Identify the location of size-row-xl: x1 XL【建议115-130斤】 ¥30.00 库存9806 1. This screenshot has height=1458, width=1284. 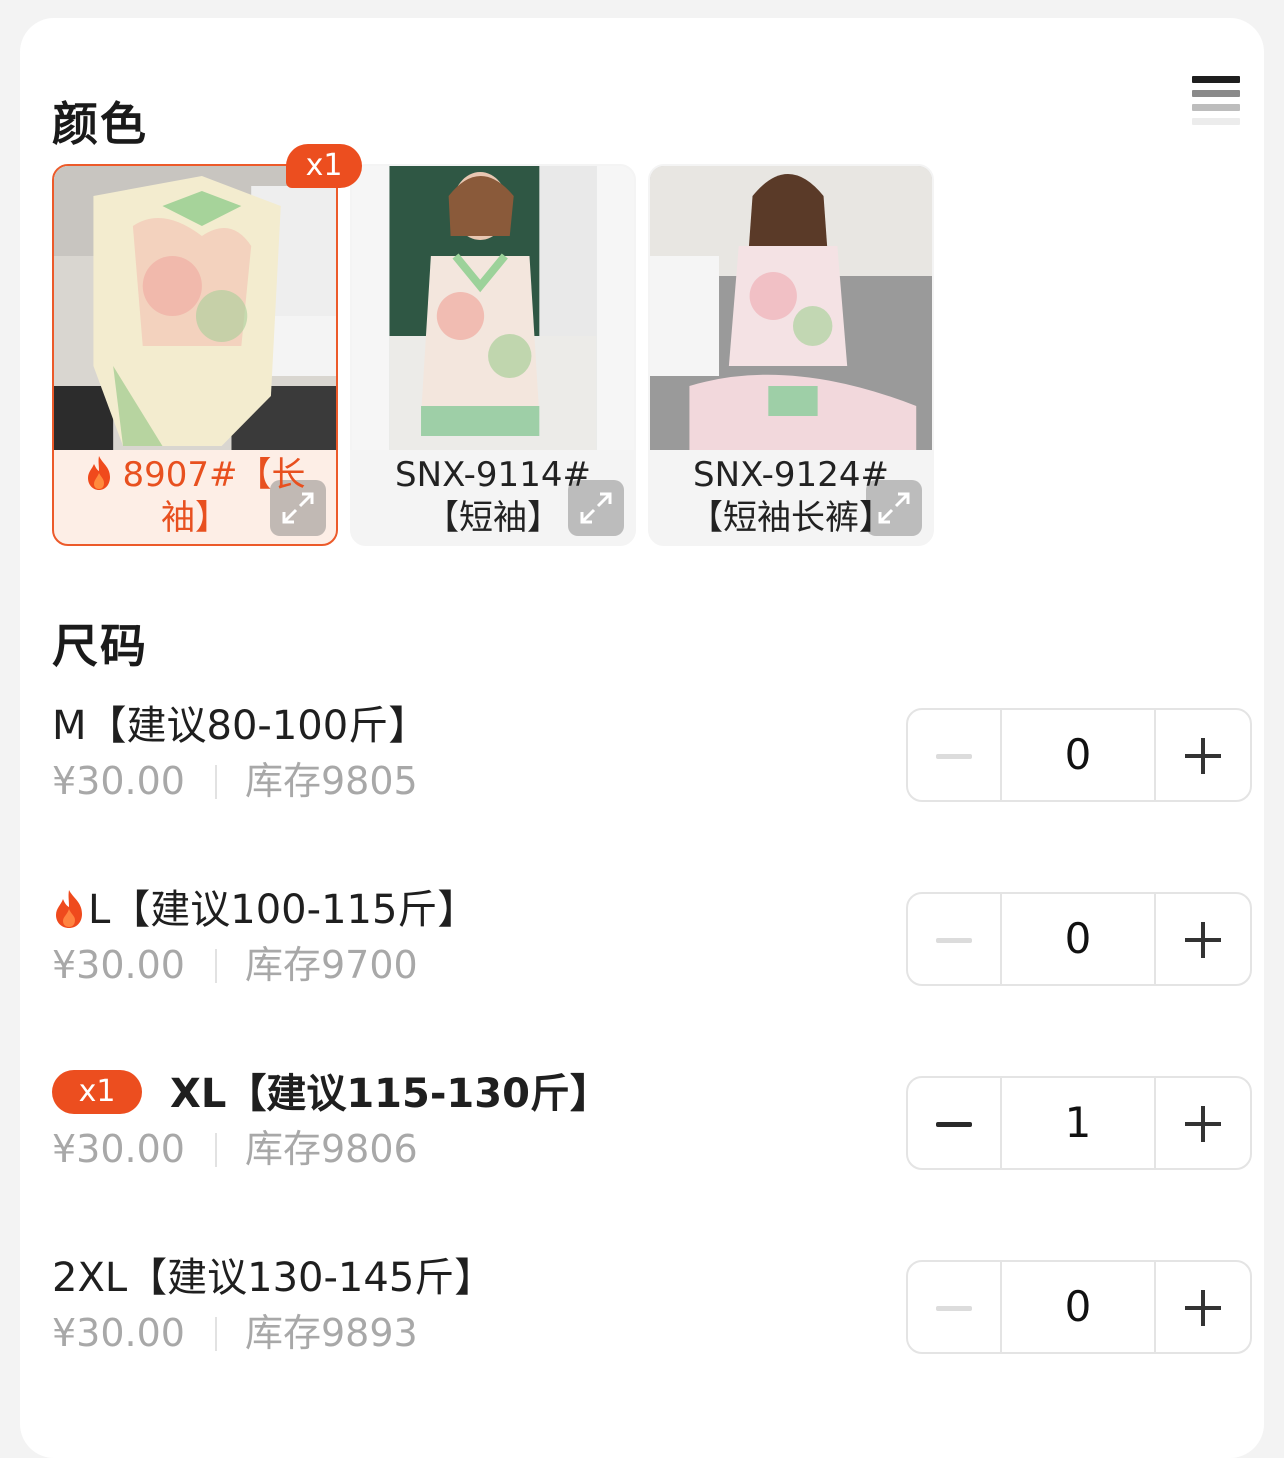
(652, 1126).